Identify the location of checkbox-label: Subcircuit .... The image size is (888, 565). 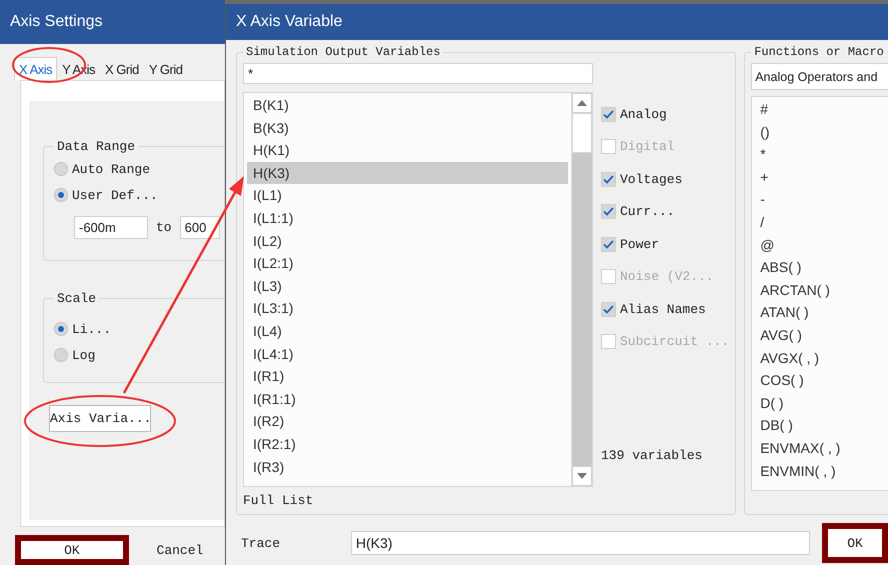
(675, 342).